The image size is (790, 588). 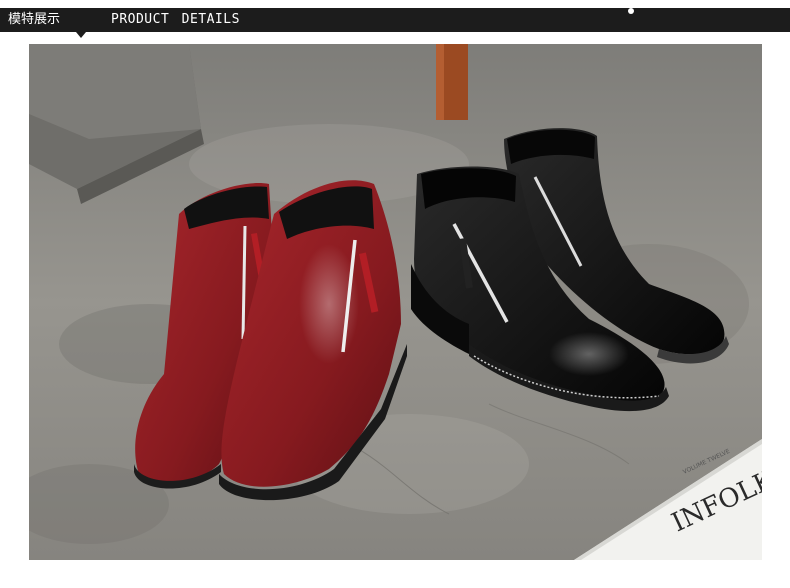 I want to click on section-title-cn: 模特展示, so click(x=34, y=19).